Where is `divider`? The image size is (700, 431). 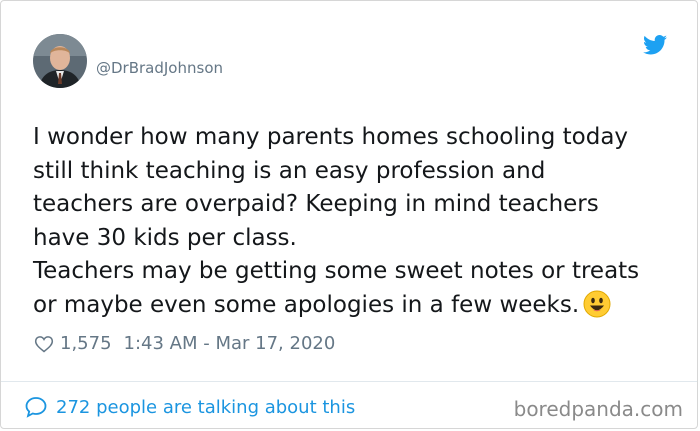
divider is located at coordinates (349, 381).